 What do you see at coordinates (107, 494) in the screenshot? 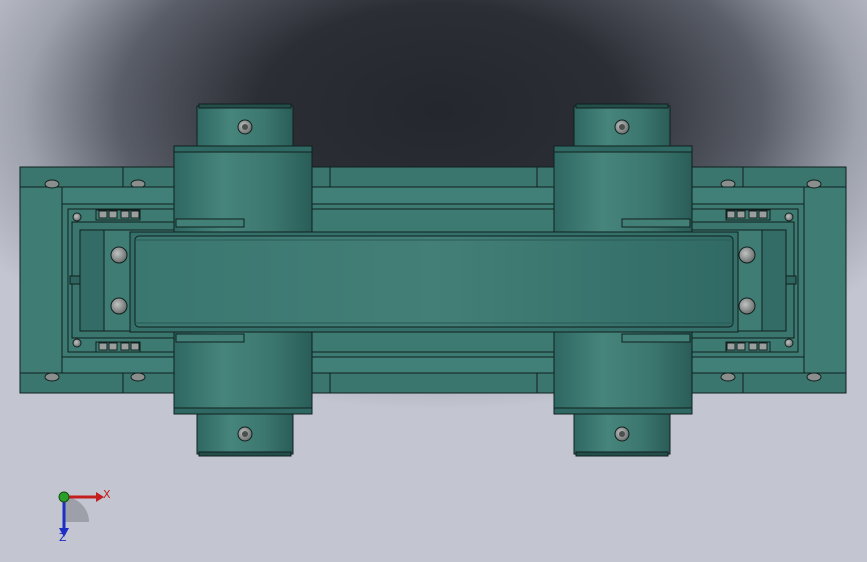
I see `x-axis-label: X` at bounding box center [107, 494].